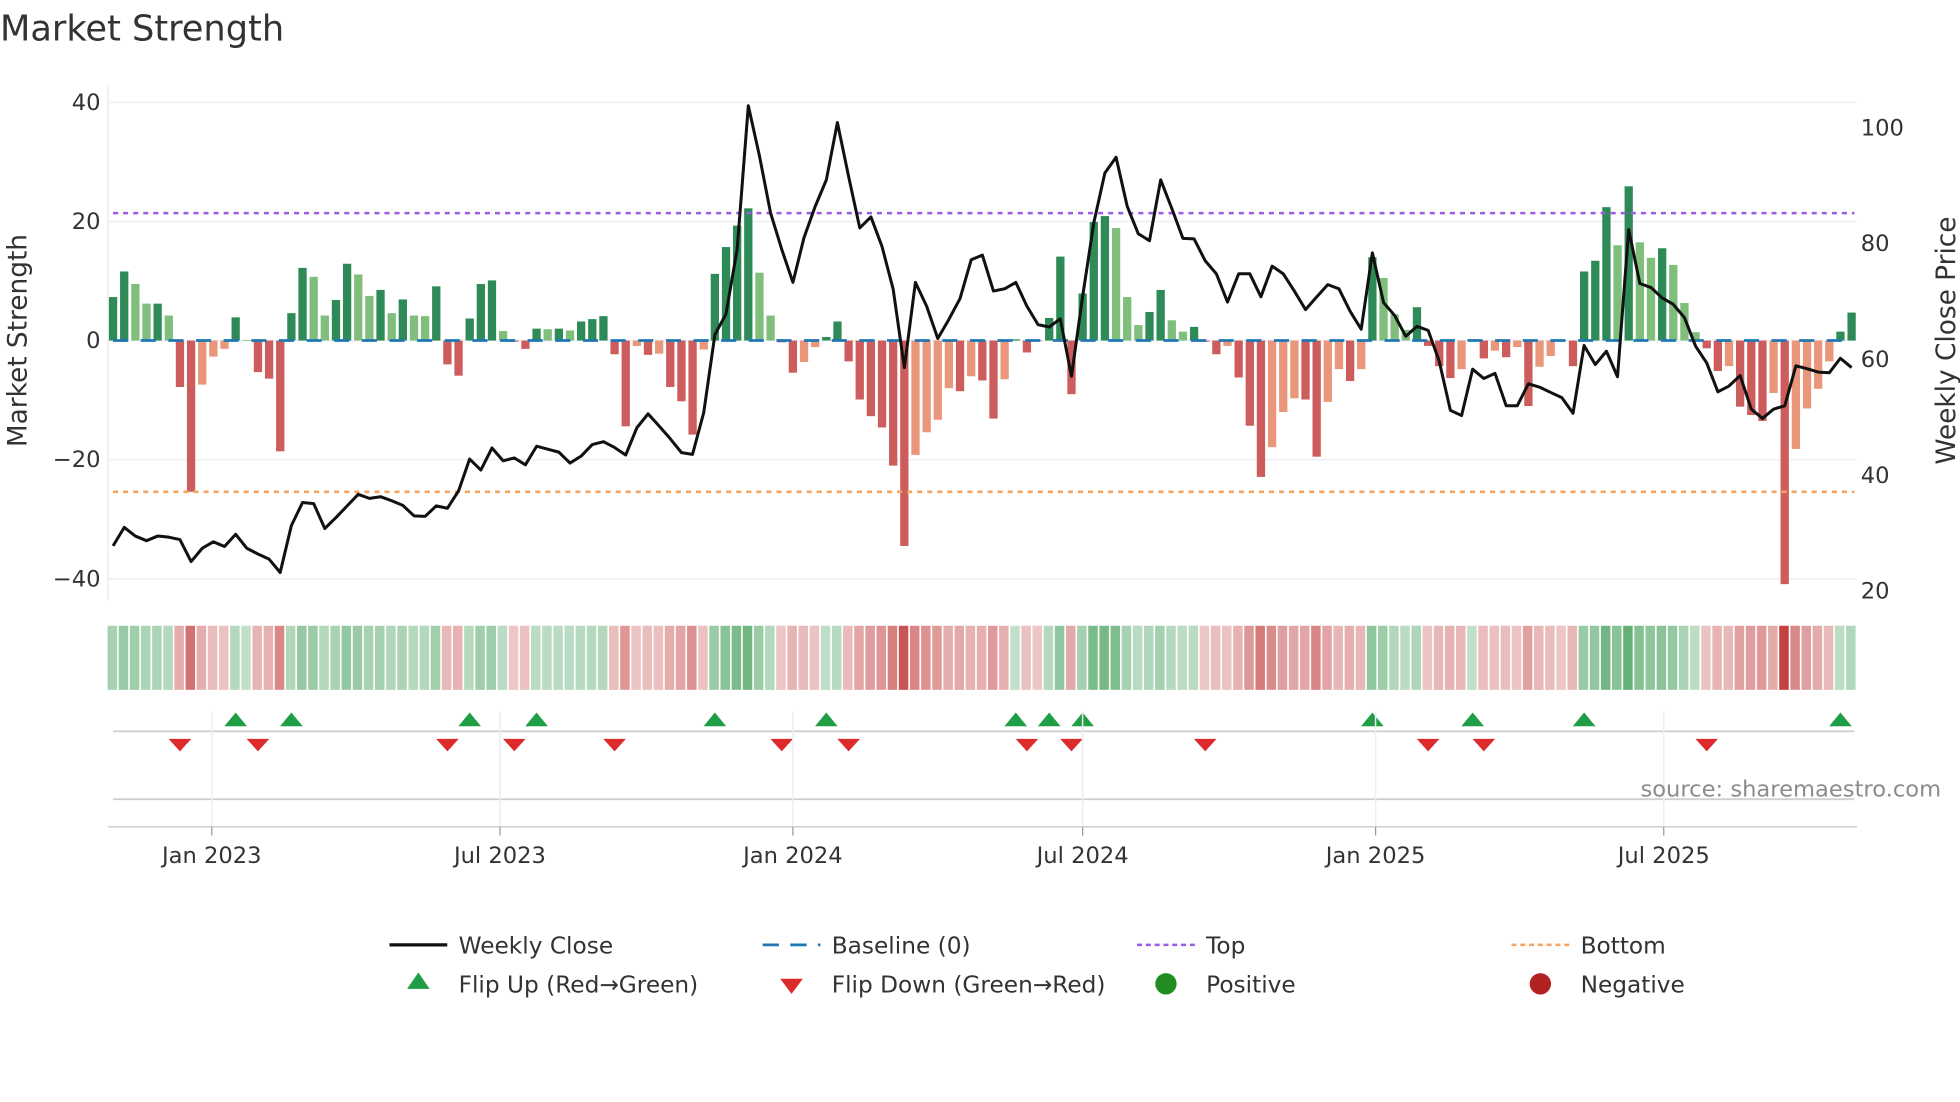 The image size is (1960, 1102). Describe the element at coordinates (942, 985) in the screenshot. I see `legend-item: Flip Down (Green→Red)` at that location.